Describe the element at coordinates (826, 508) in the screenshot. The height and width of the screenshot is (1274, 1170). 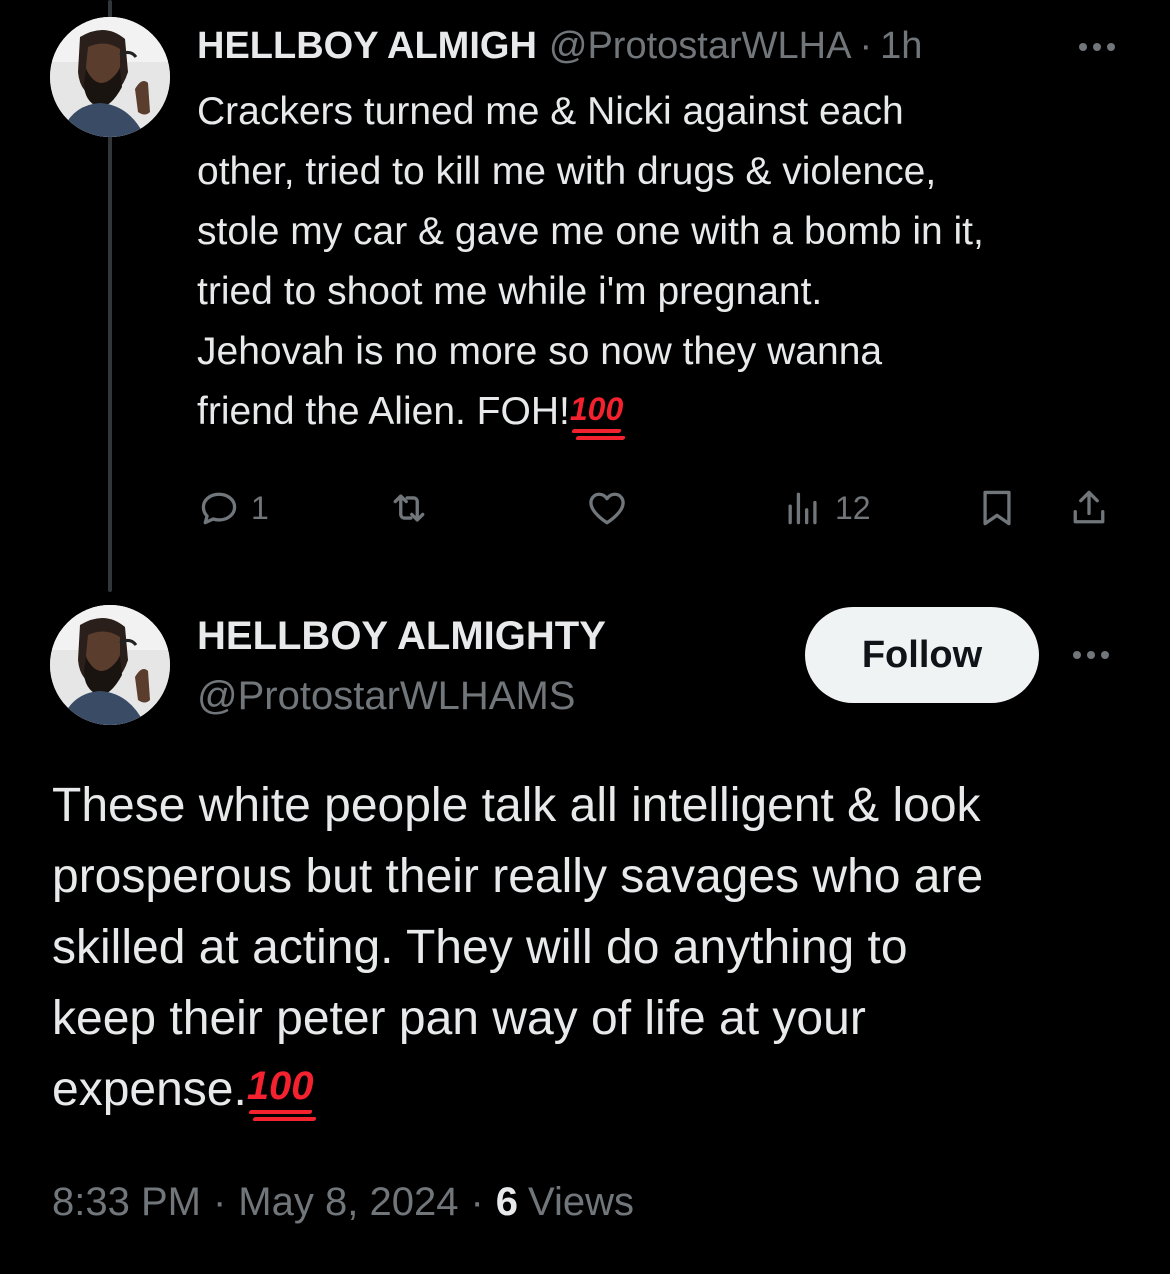
I see `views-button: 12` at that location.